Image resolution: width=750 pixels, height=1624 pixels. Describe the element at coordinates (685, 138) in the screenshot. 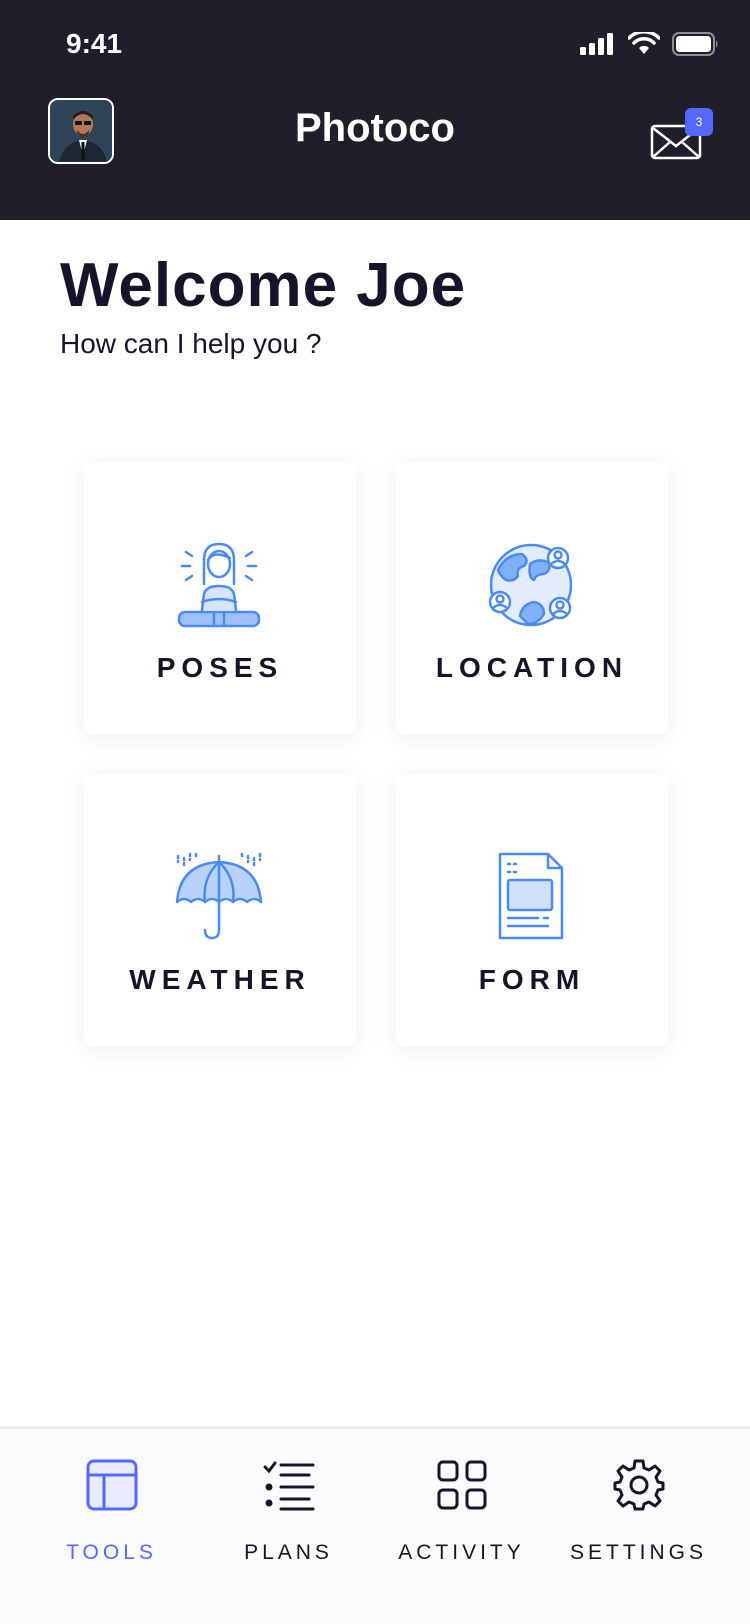

I see `messages-button: 3` at that location.